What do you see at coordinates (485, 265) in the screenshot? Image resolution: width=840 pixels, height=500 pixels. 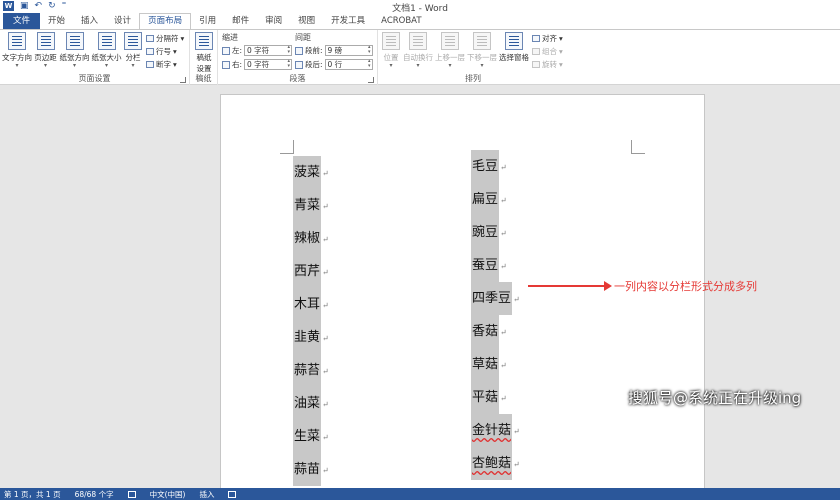 I see `selected-text: 蚕豆` at bounding box center [485, 265].